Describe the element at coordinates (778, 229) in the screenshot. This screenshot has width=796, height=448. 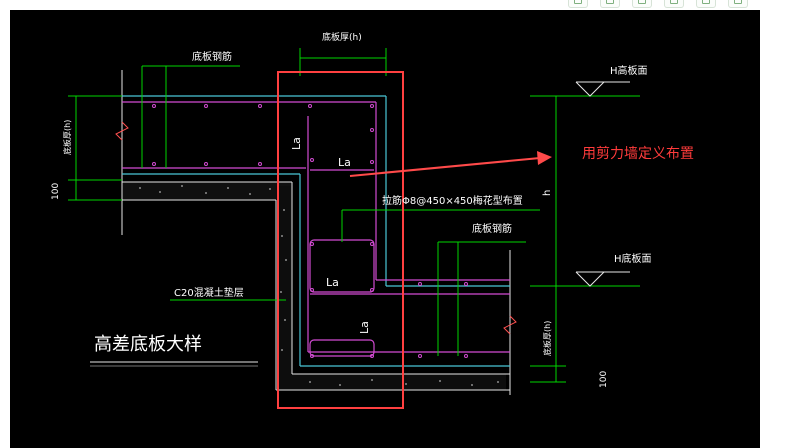
I see `right-margin` at that location.